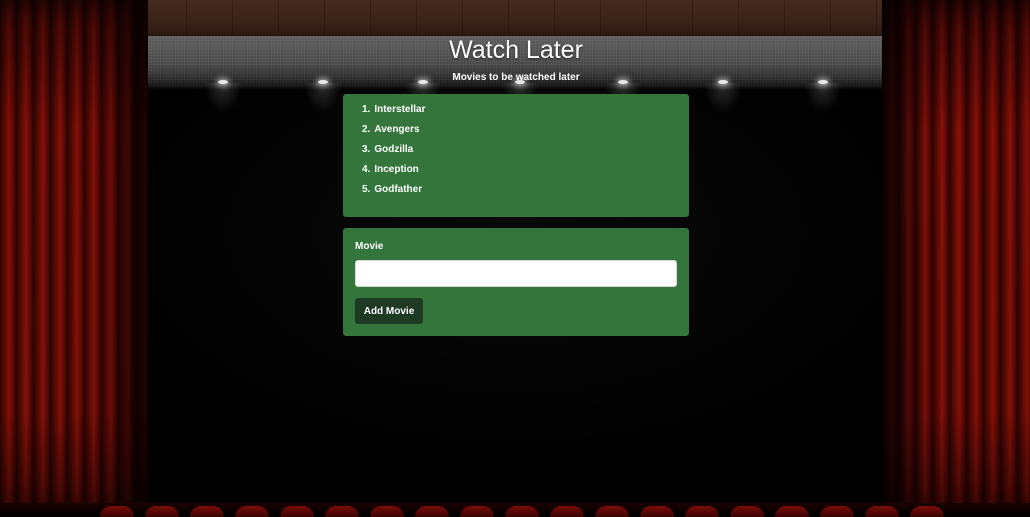 The height and width of the screenshot is (517, 1030). What do you see at coordinates (516, 273) in the screenshot?
I see `movie-input` at bounding box center [516, 273].